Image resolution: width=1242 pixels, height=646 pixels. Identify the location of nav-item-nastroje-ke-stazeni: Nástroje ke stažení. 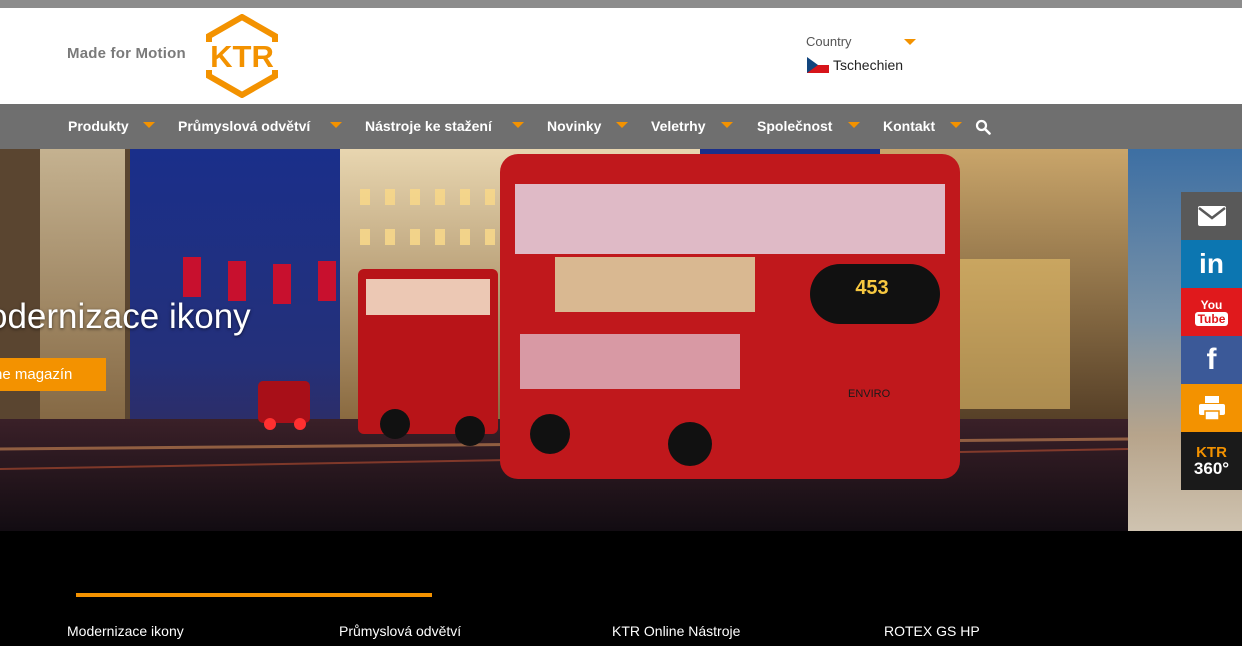
(428, 126).